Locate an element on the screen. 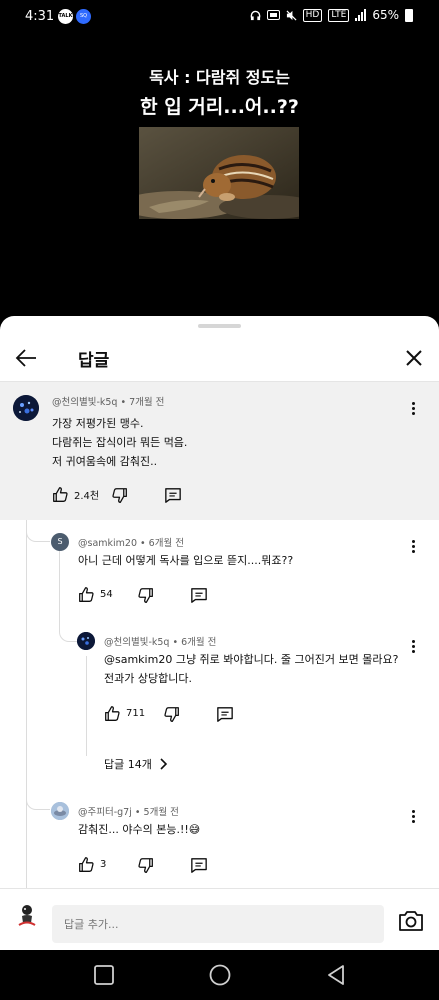  hd-voice-icon: HD is located at coordinates (312, 15).